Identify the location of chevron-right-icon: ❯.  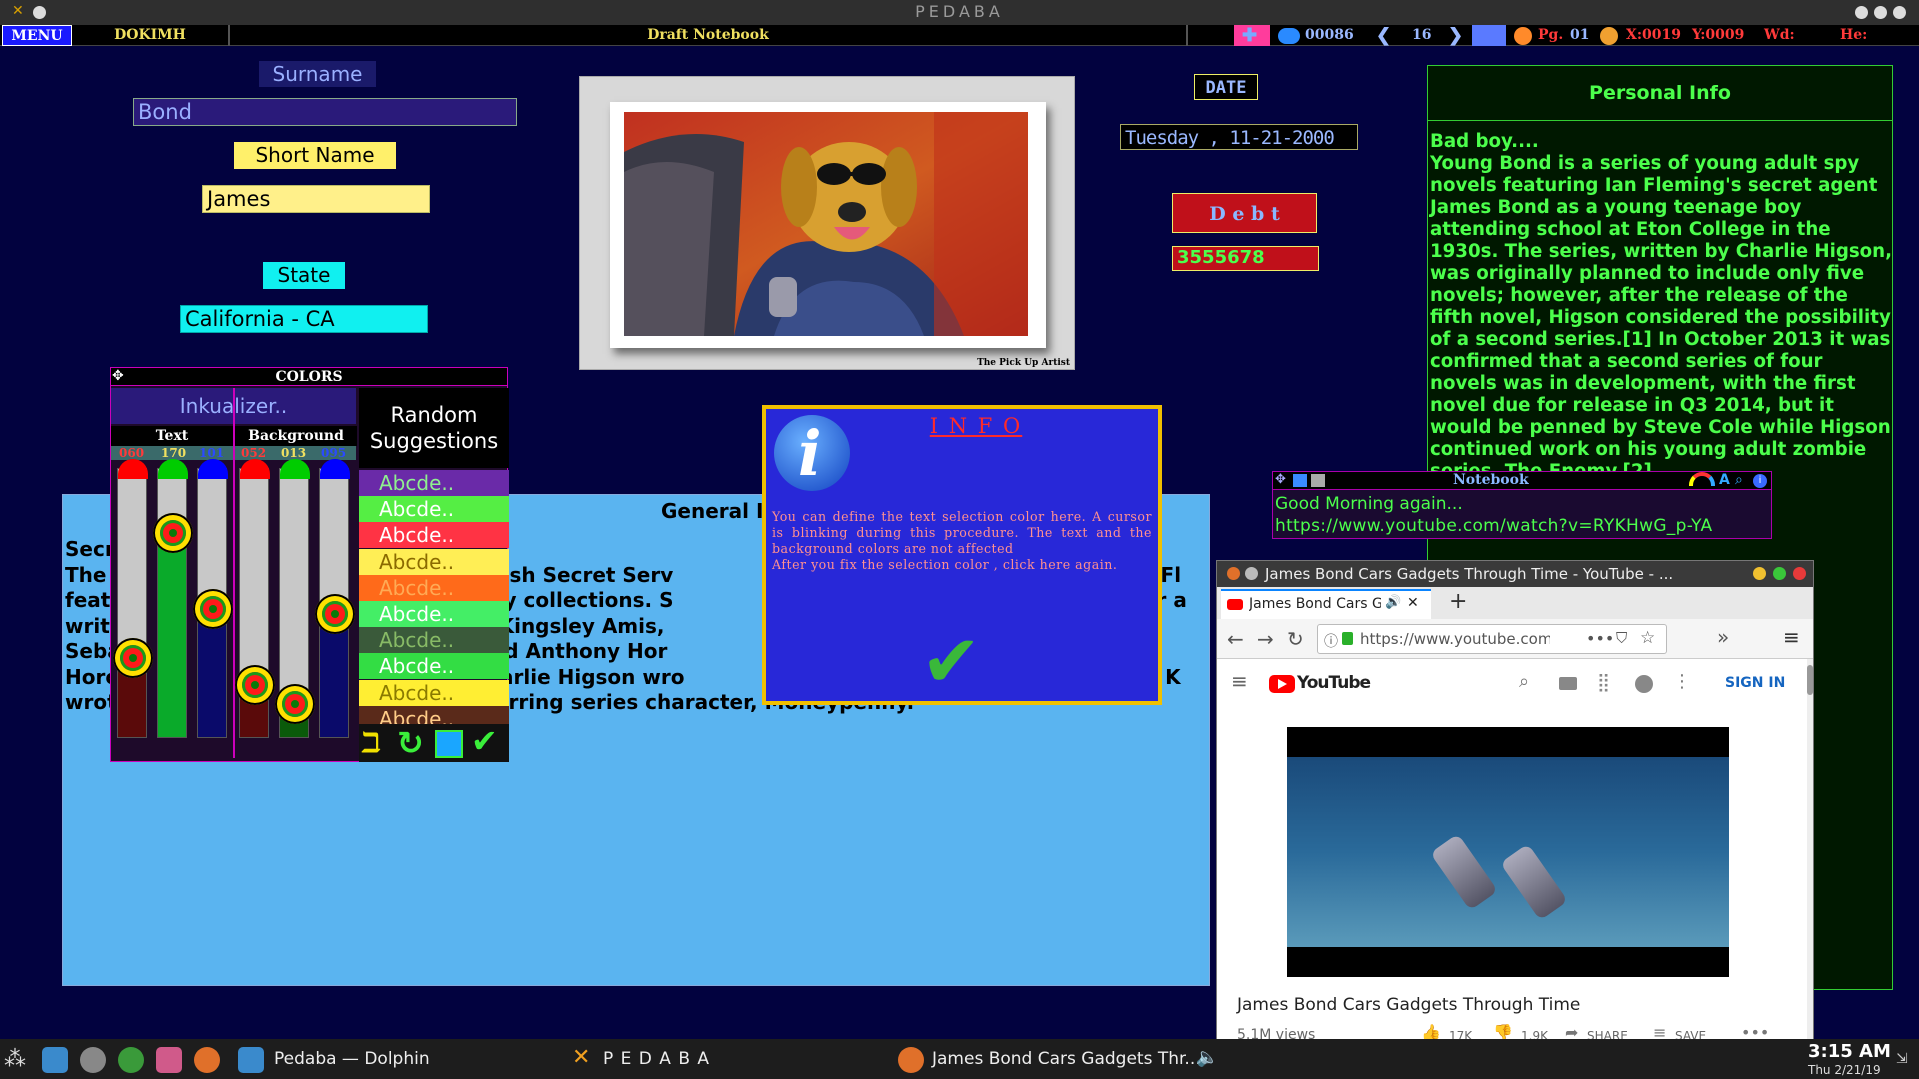
(1455, 35).